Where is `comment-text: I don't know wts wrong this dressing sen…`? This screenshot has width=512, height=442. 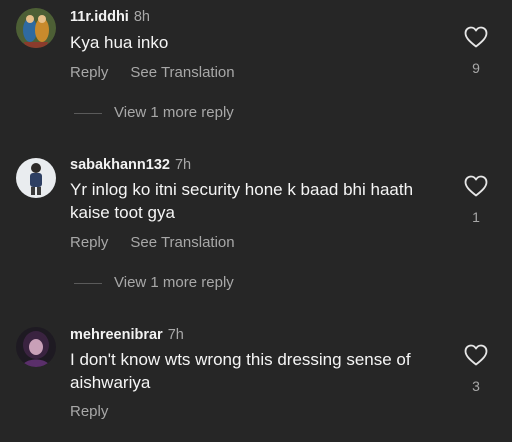 comment-text: I don't know wts wrong this dressing sen… is located at coordinates (240, 371).